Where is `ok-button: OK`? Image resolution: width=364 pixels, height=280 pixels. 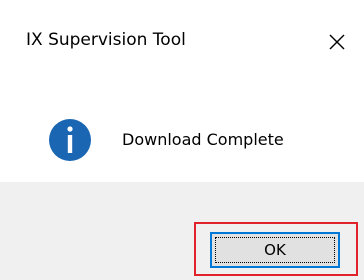 ok-button: OK is located at coordinates (275, 250).